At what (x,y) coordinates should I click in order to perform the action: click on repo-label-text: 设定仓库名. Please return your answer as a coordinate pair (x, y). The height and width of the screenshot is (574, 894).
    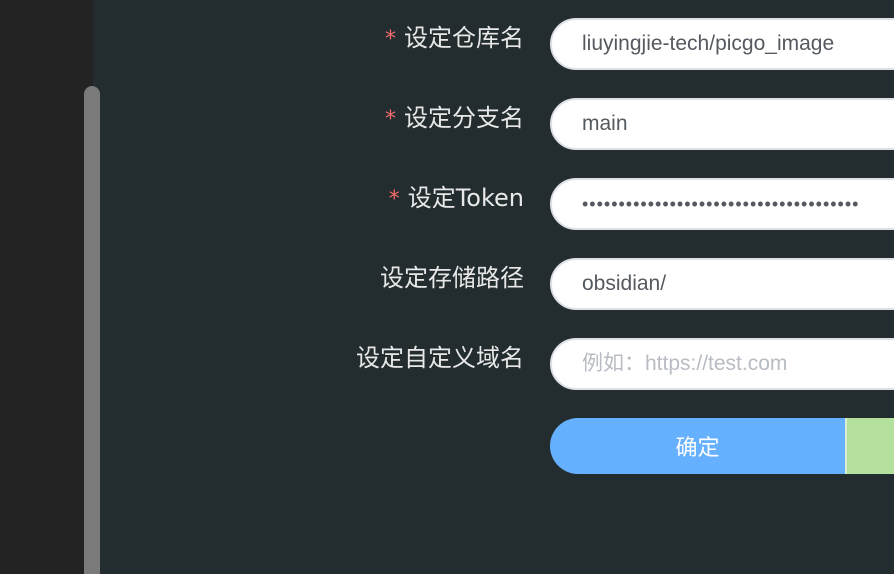
    Looking at the image, I should click on (464, 38).